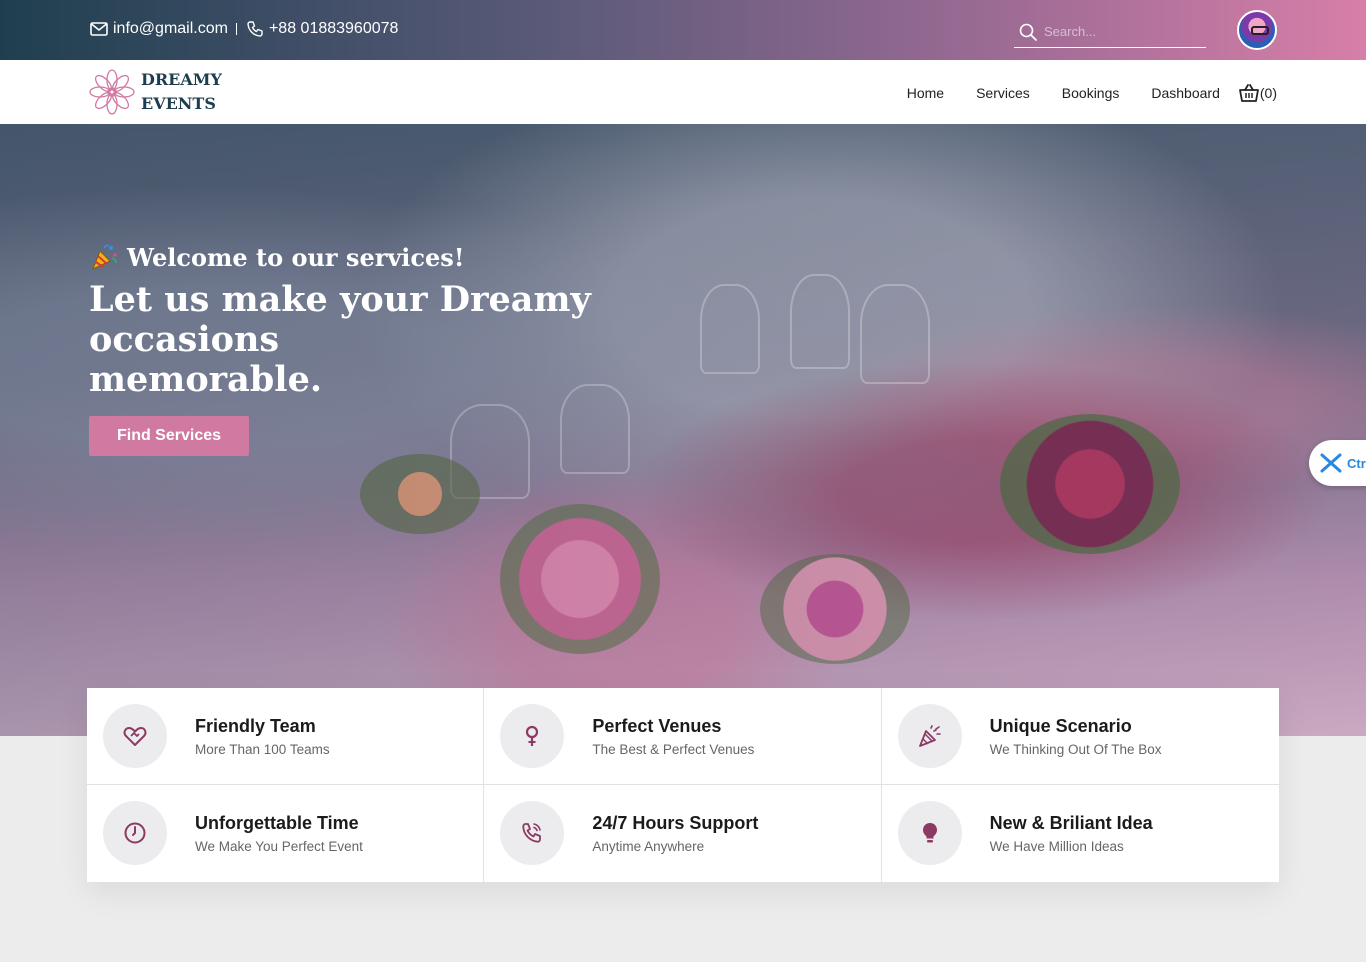 This screenshot has height=962, width=1366. I want to click on headline-line-3: memorable., so click(206, 379).